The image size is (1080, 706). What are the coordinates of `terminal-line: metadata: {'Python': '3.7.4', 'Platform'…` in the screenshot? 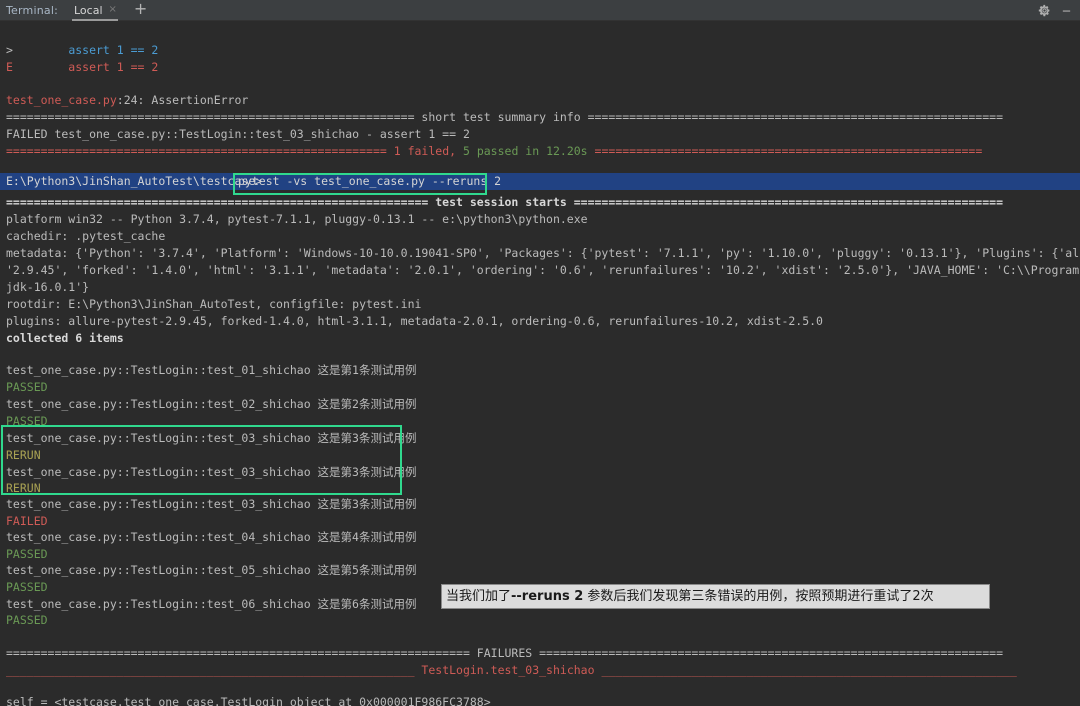 It's located at (543, 253).